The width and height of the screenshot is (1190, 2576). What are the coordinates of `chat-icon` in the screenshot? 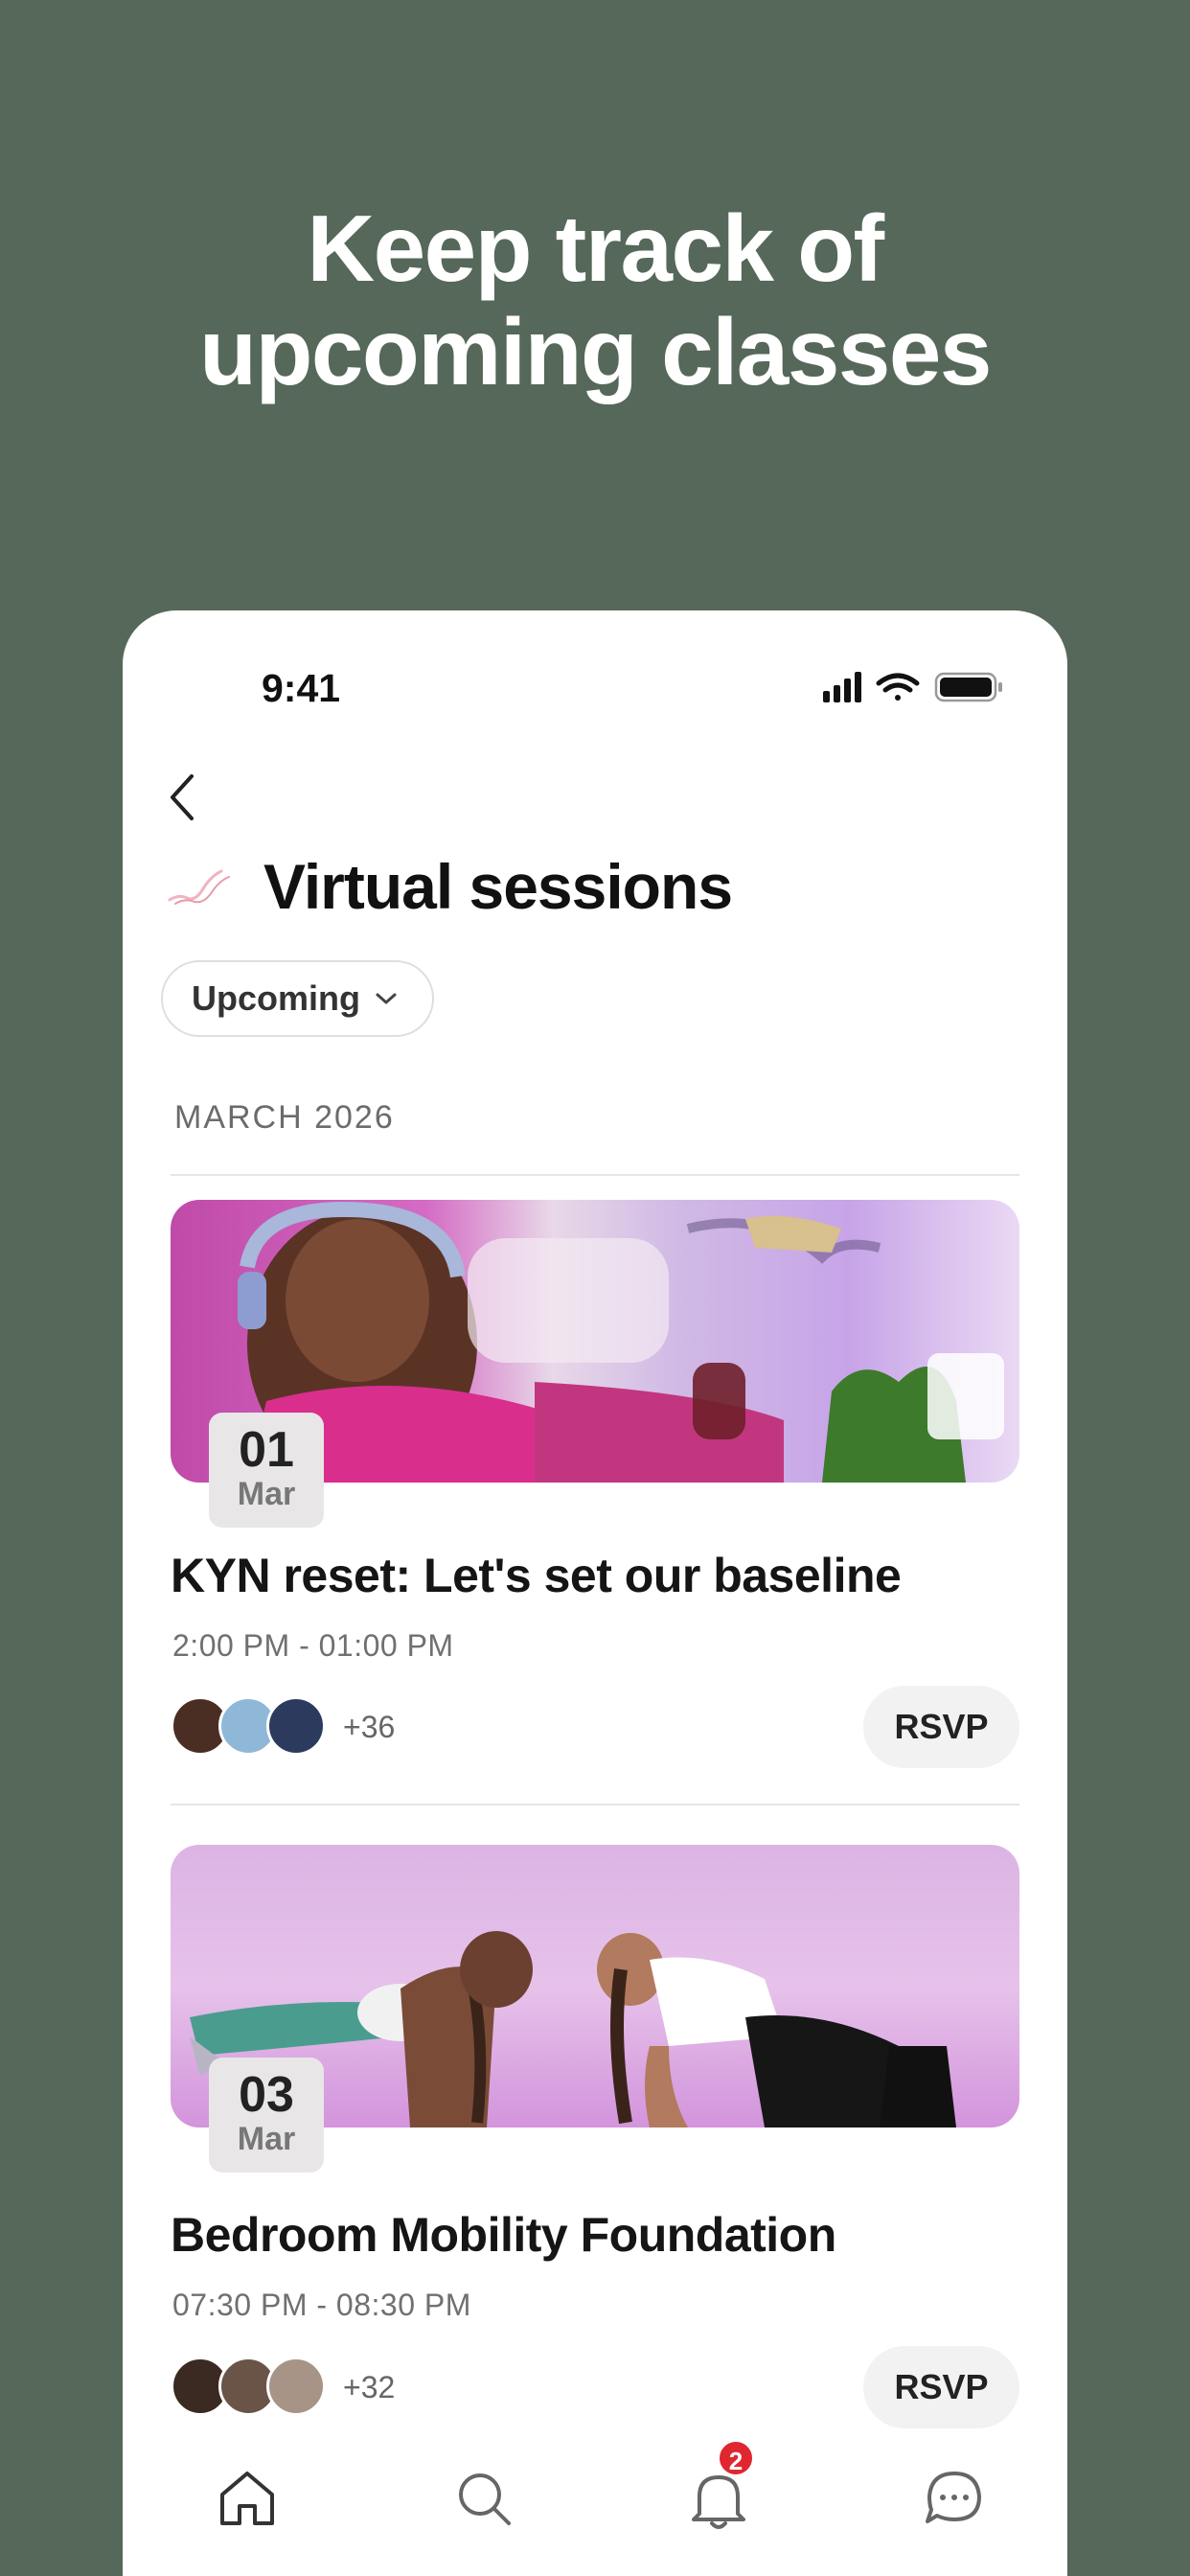 It's located at (955, 2498).